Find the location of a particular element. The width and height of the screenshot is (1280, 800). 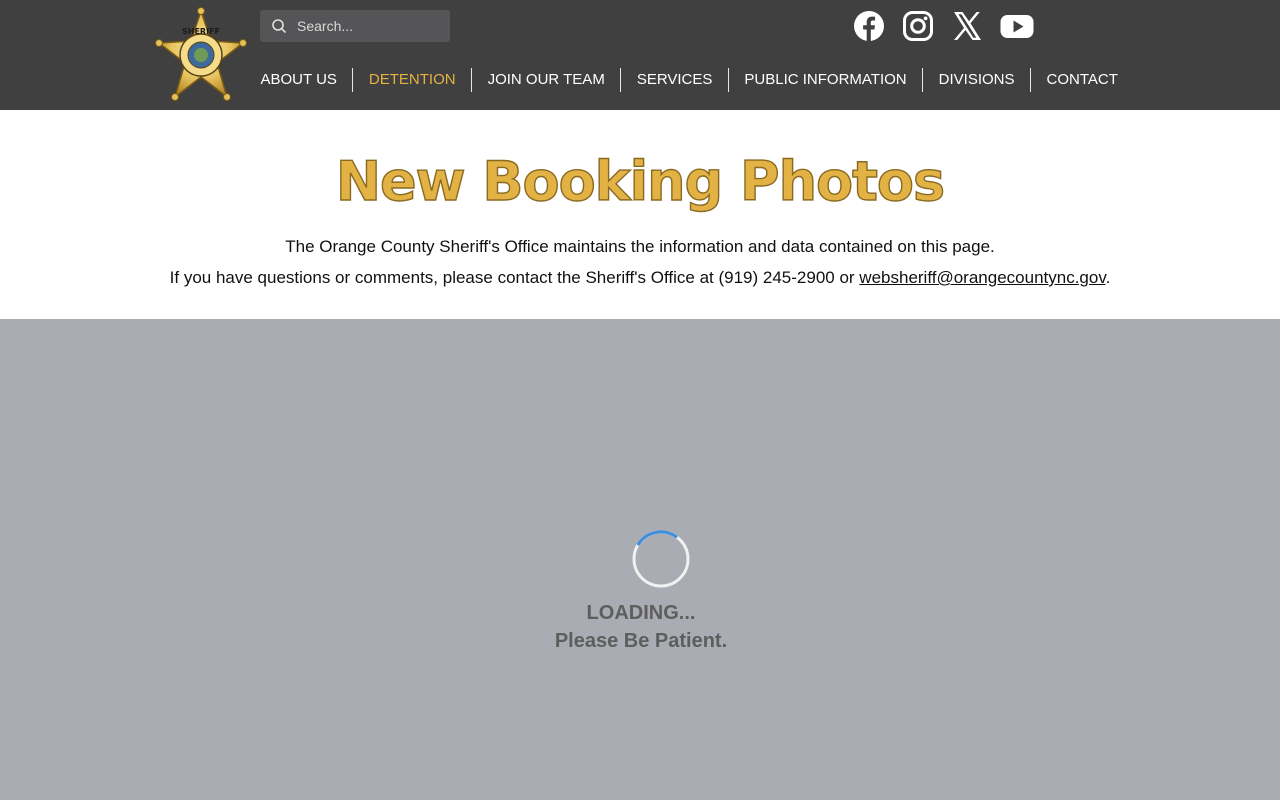

search-icon is located at coordinates (279, 26).